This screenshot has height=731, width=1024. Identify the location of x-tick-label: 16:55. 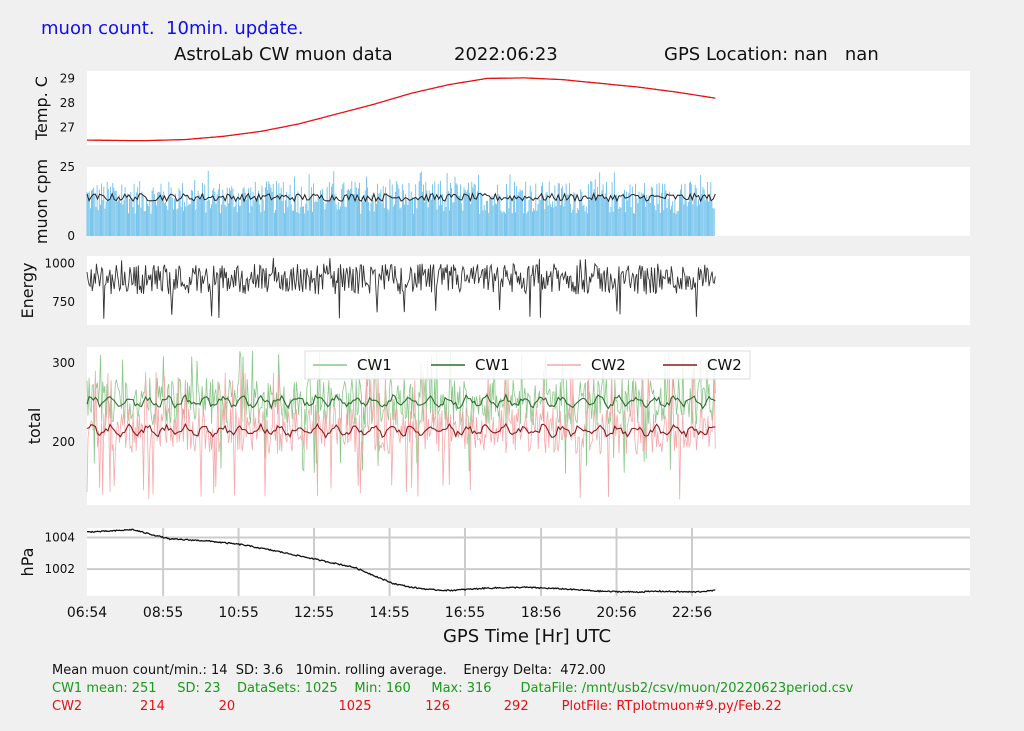
(465, 613).